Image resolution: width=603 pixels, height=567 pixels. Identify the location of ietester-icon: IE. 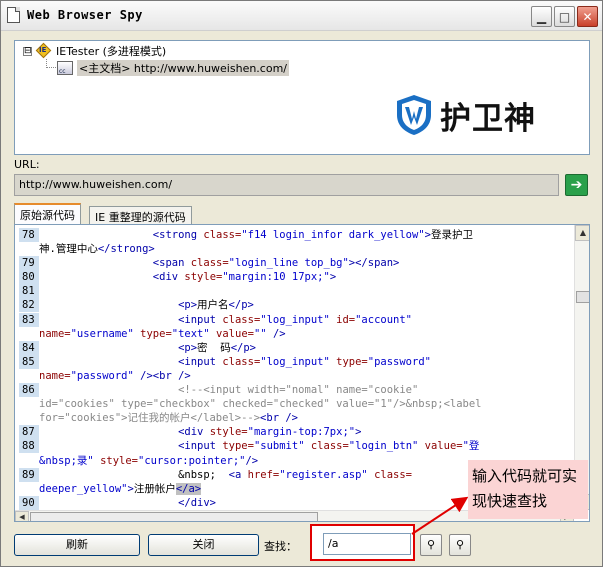
(43, 50).